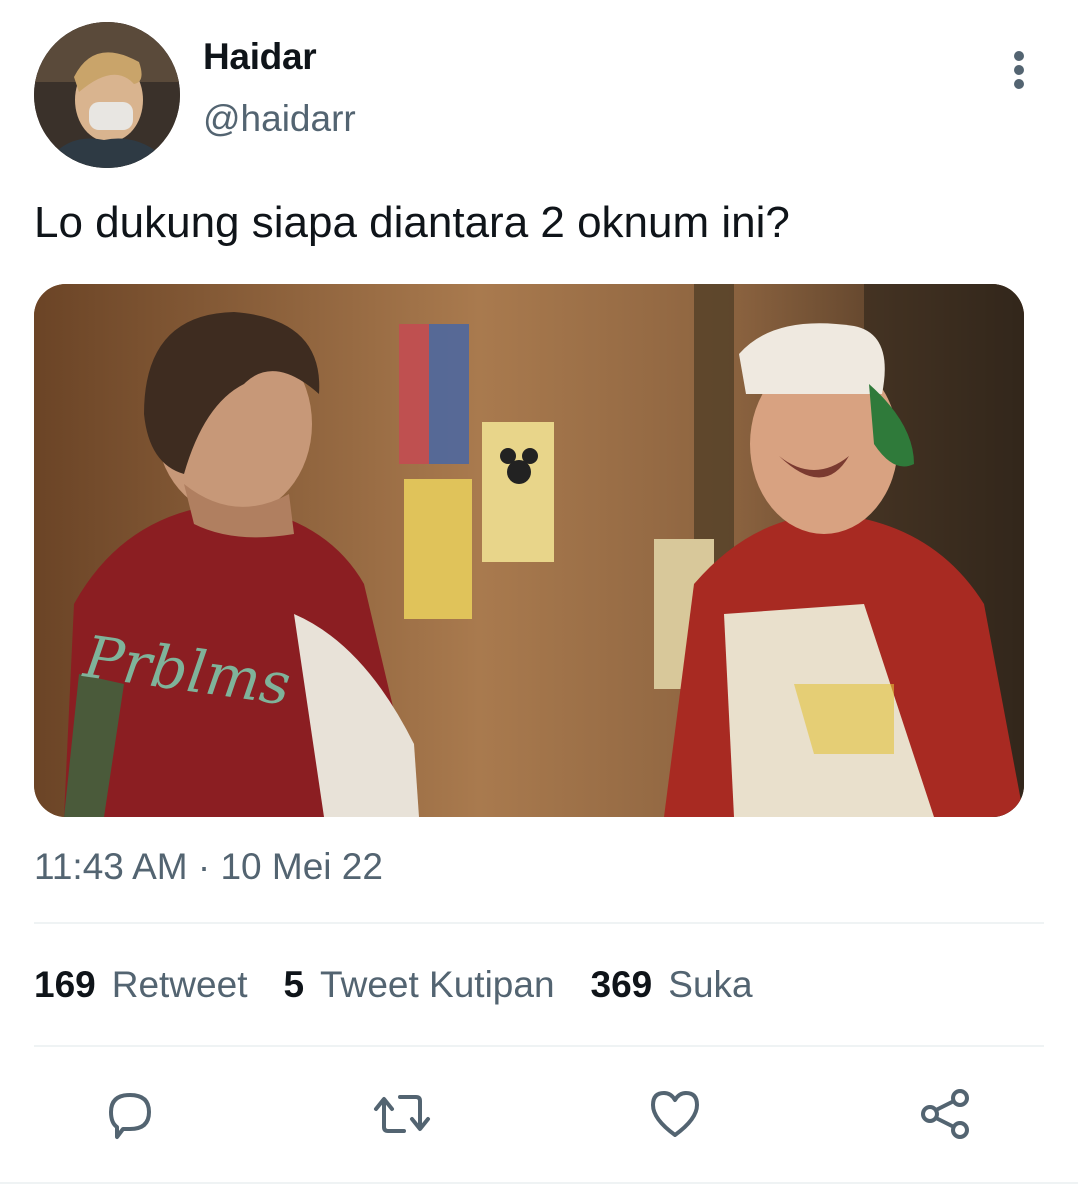  I want to click on retweet-icon, so click(402, 1114).